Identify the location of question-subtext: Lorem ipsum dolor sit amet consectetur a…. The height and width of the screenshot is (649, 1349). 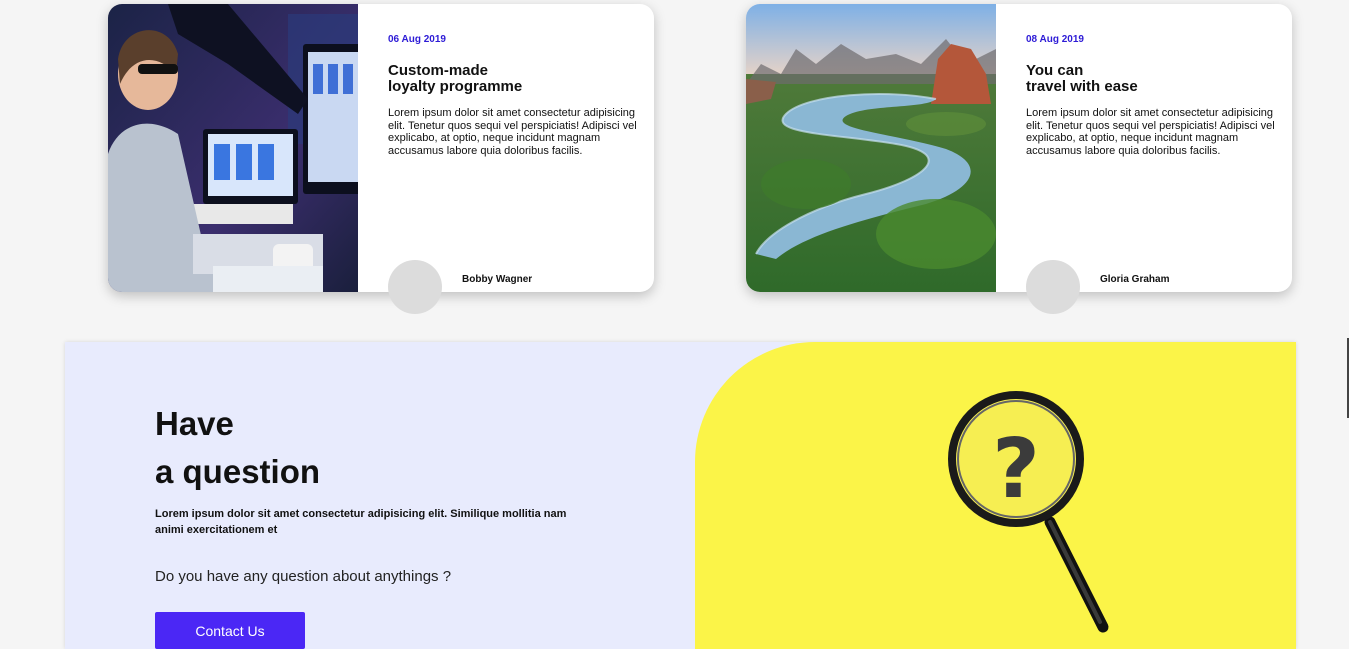
(361, 522).